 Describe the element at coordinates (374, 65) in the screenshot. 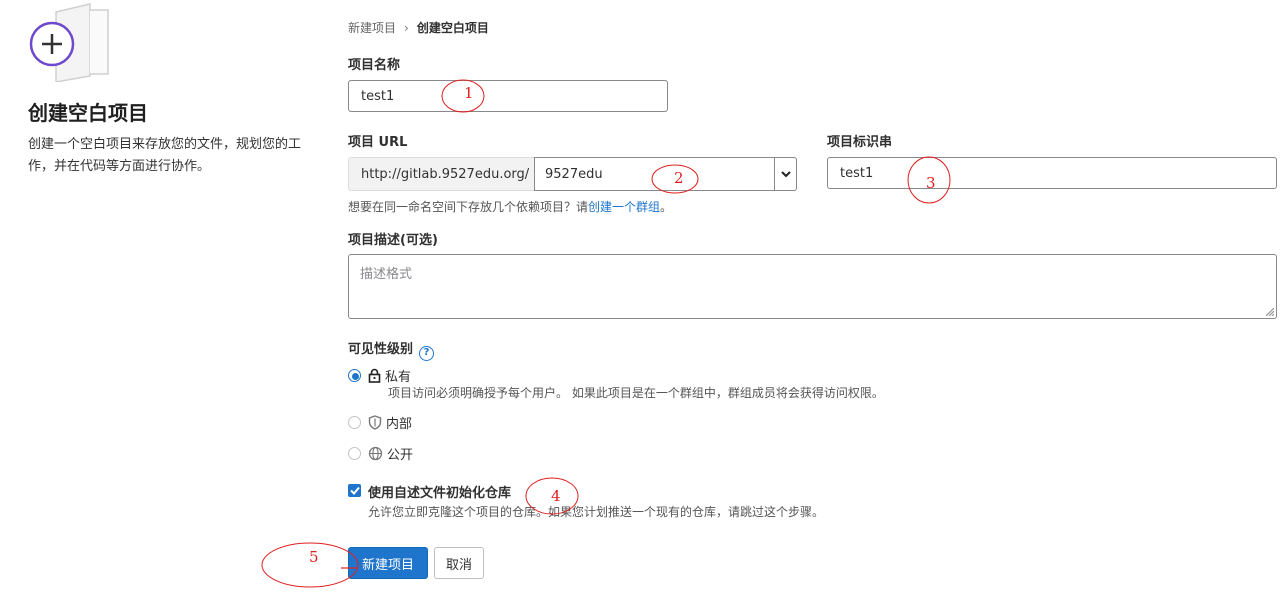

I see `project-name-label: 项目名称` at that location.